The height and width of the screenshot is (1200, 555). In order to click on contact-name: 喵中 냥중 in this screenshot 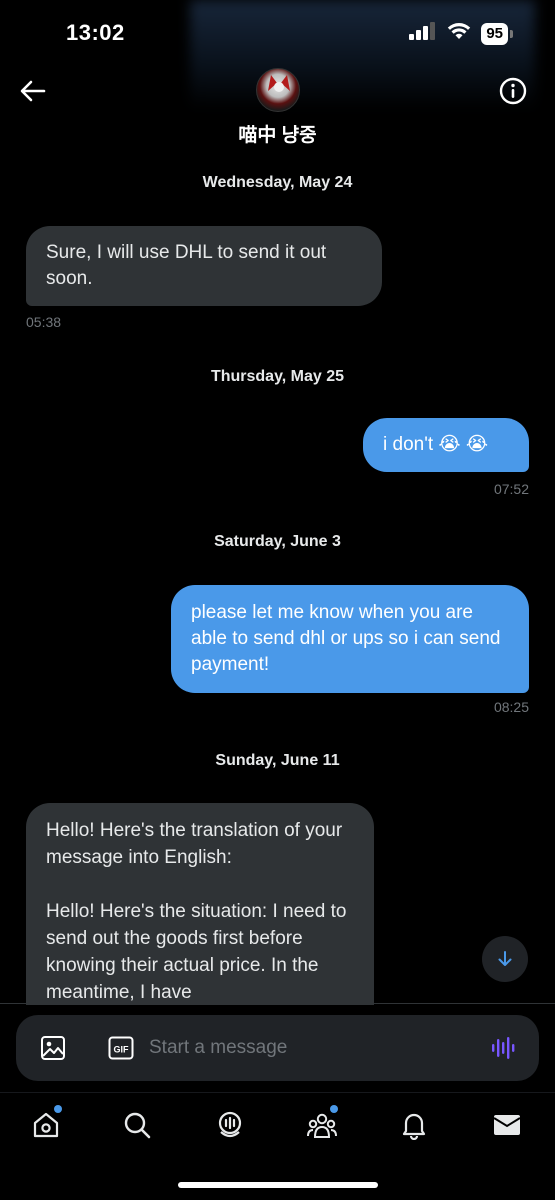, I will do `click(277, 133)`.